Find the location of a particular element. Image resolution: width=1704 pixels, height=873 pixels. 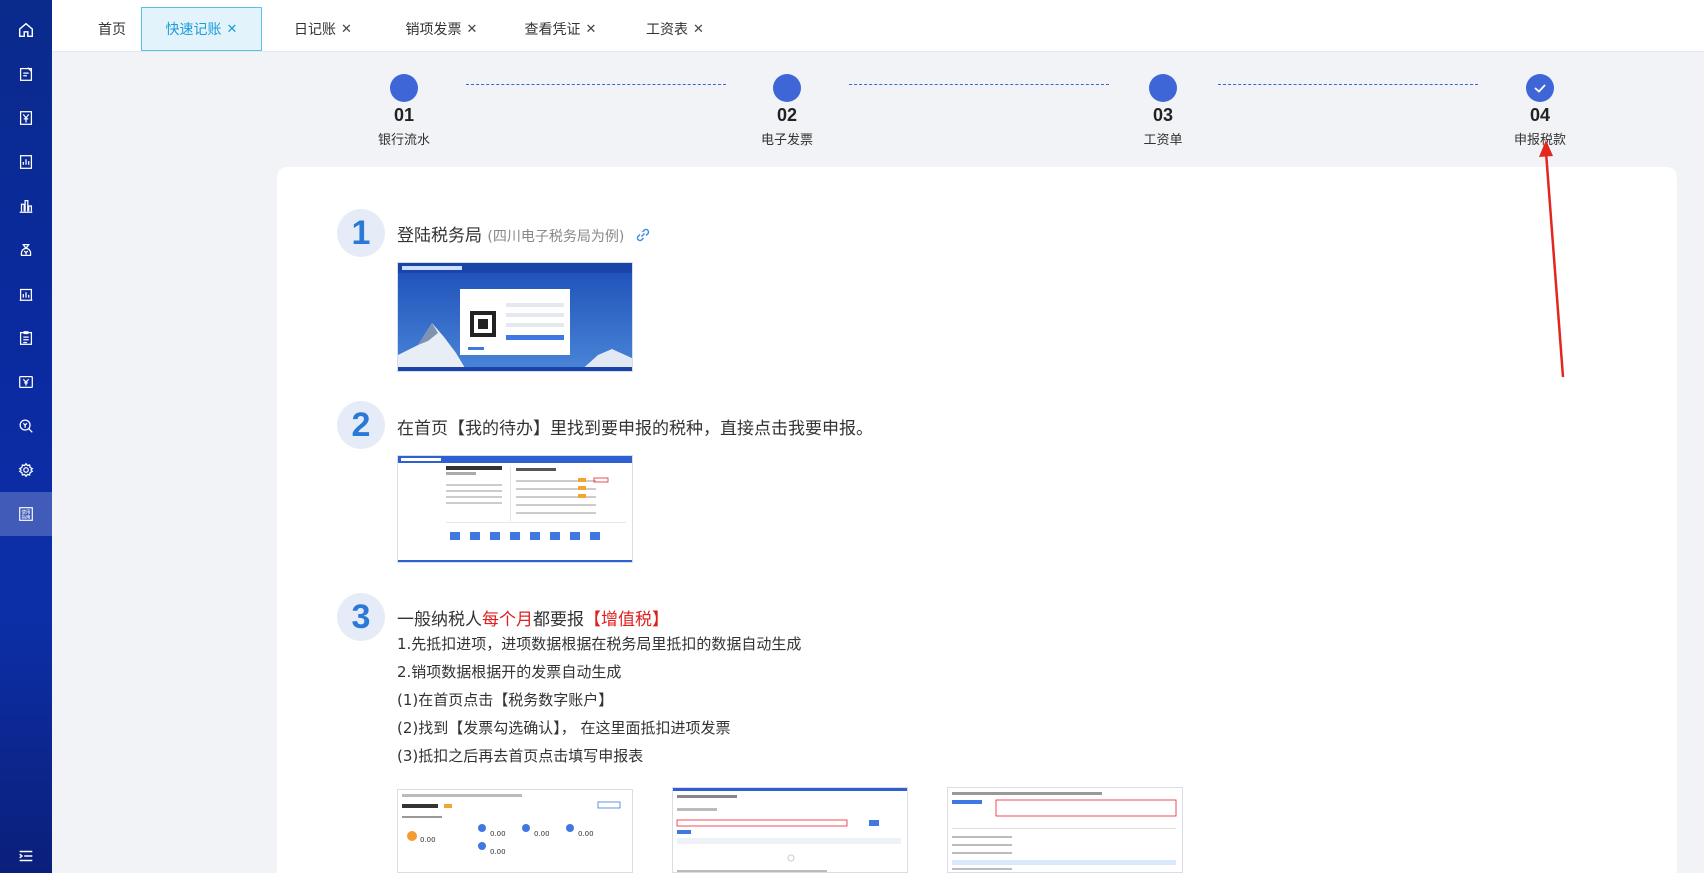

instruction-line: 1.先抵扣进项，进项数据根据在税务局里抵扣的数据自动生成 is located at coordinates (599, 644).